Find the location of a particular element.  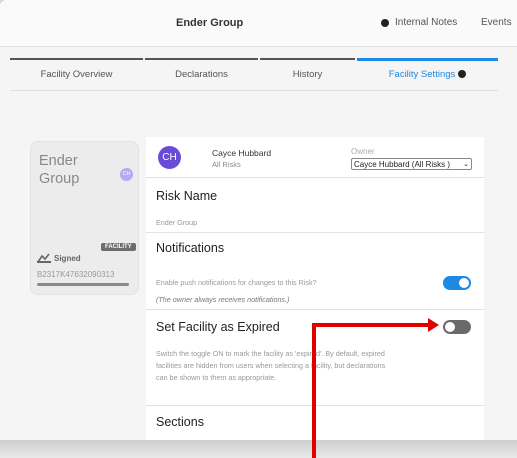

notifications-toggle is located at coordinates (457, 283).